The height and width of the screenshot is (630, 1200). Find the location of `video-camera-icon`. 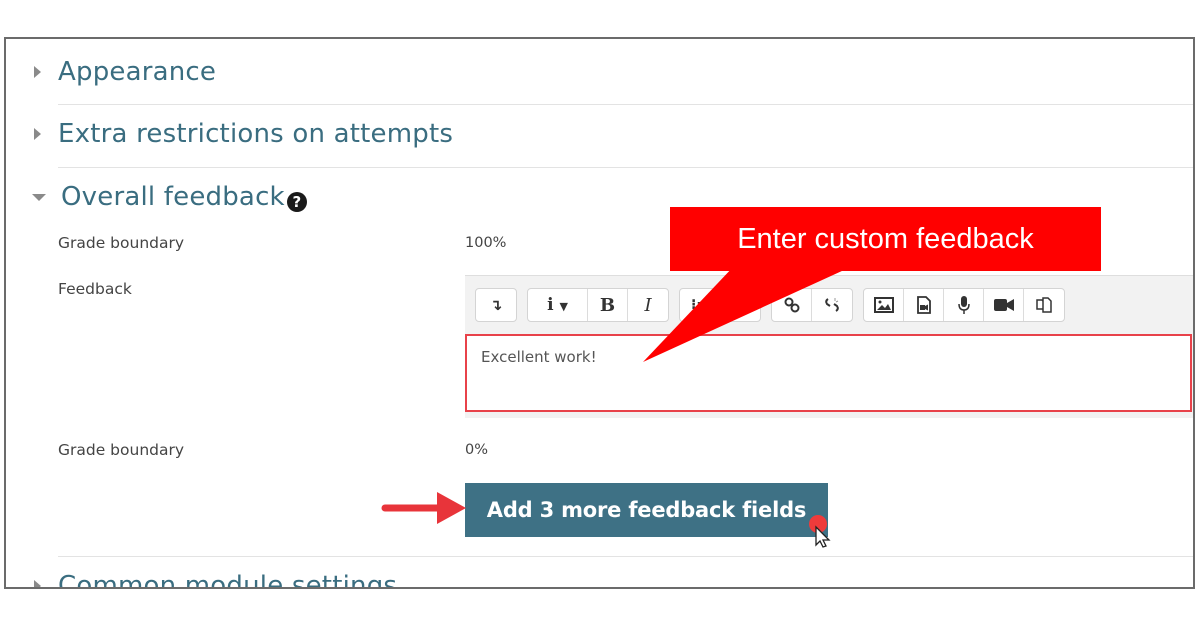

video-camera-icon is located at coordinates (1003, 305).